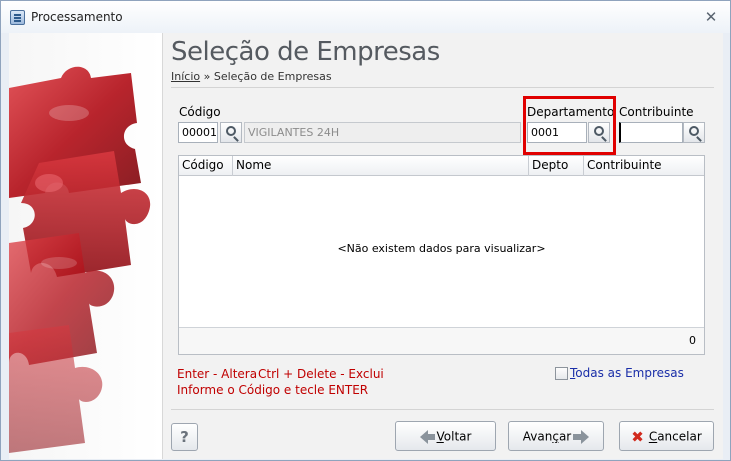 This screenshot has width=731, height=461. I want to click on cancel-button-label: Cancelar, so click(675, 437).